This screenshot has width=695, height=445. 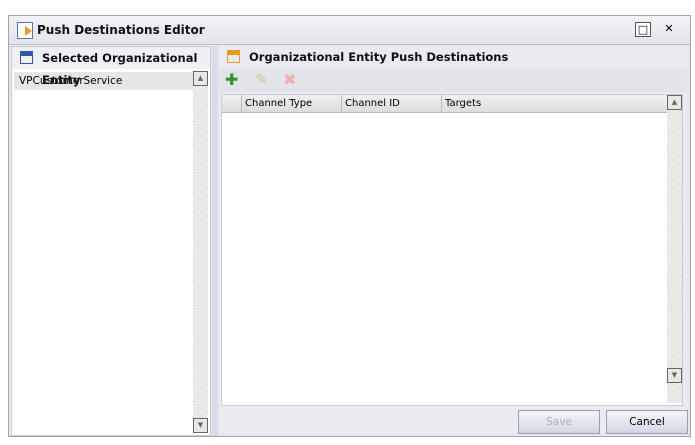 I want to click on add-icon: ✚, so click(x=231, y=79).